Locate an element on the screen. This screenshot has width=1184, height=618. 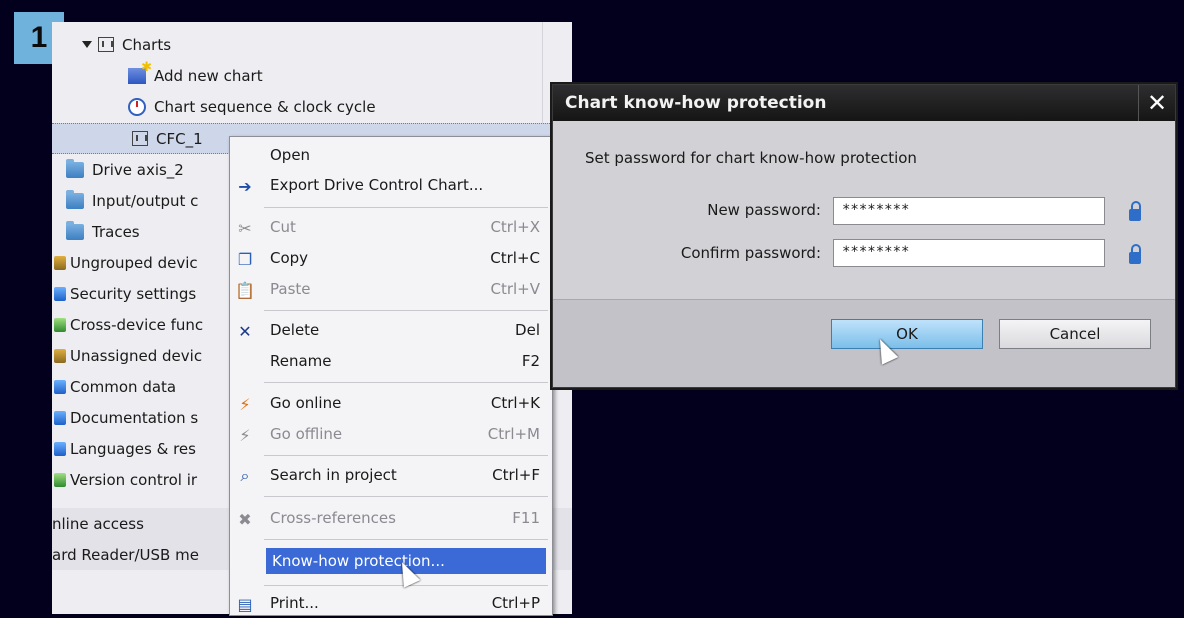
close-icon: ✕ is located at coordinates (1156, 103).